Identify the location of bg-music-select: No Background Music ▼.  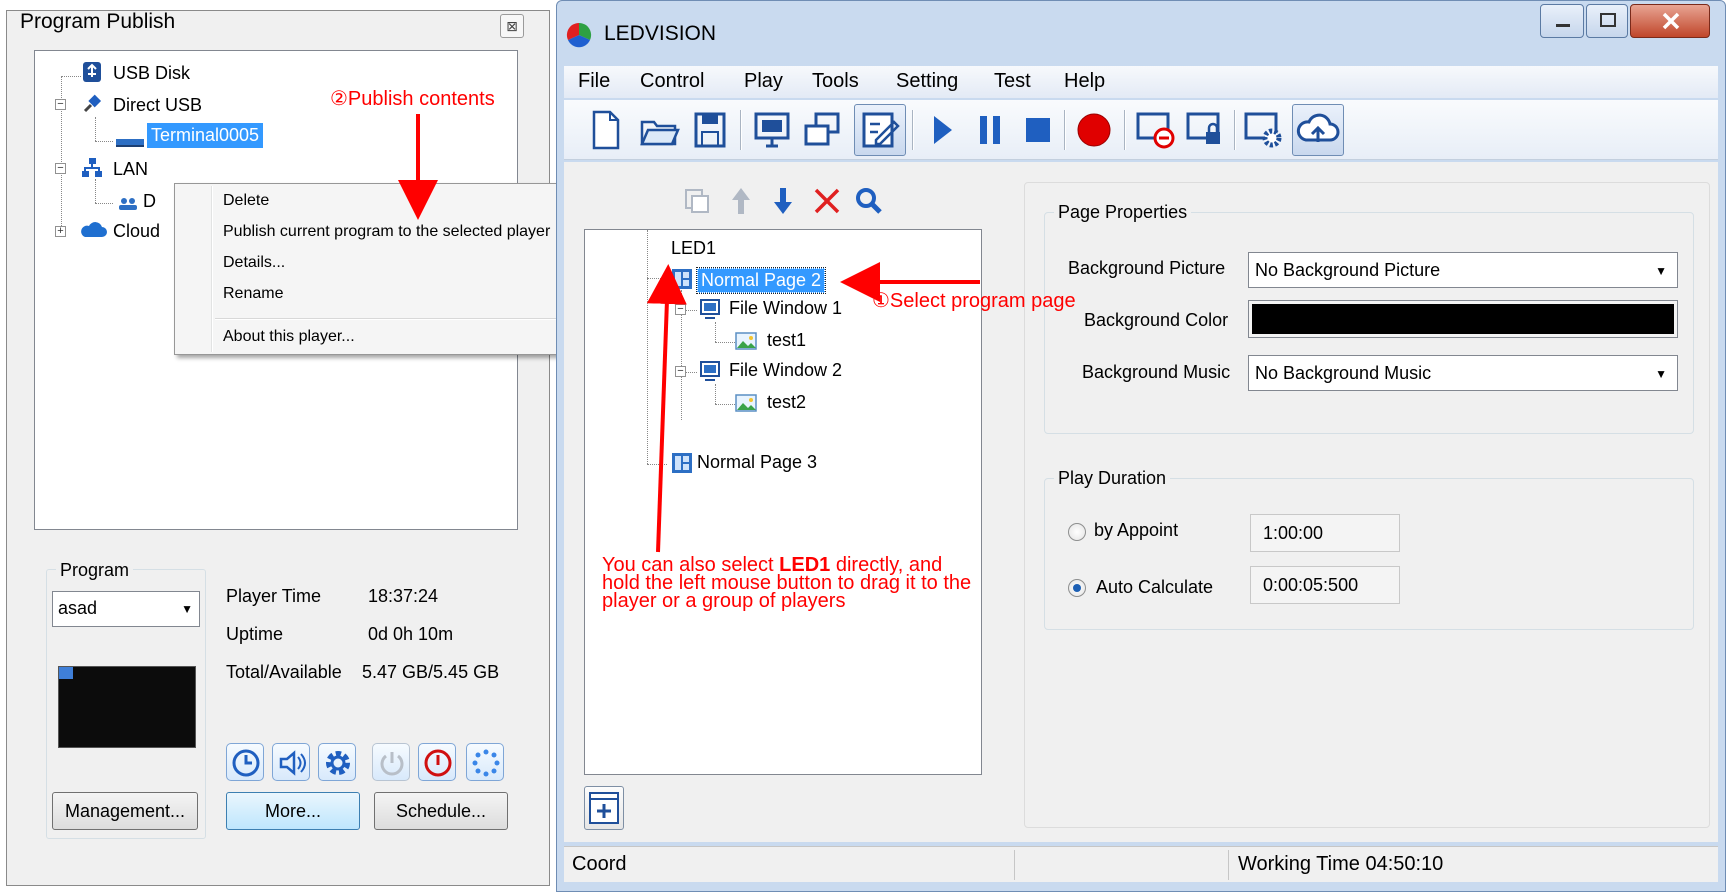
(1463, 373).